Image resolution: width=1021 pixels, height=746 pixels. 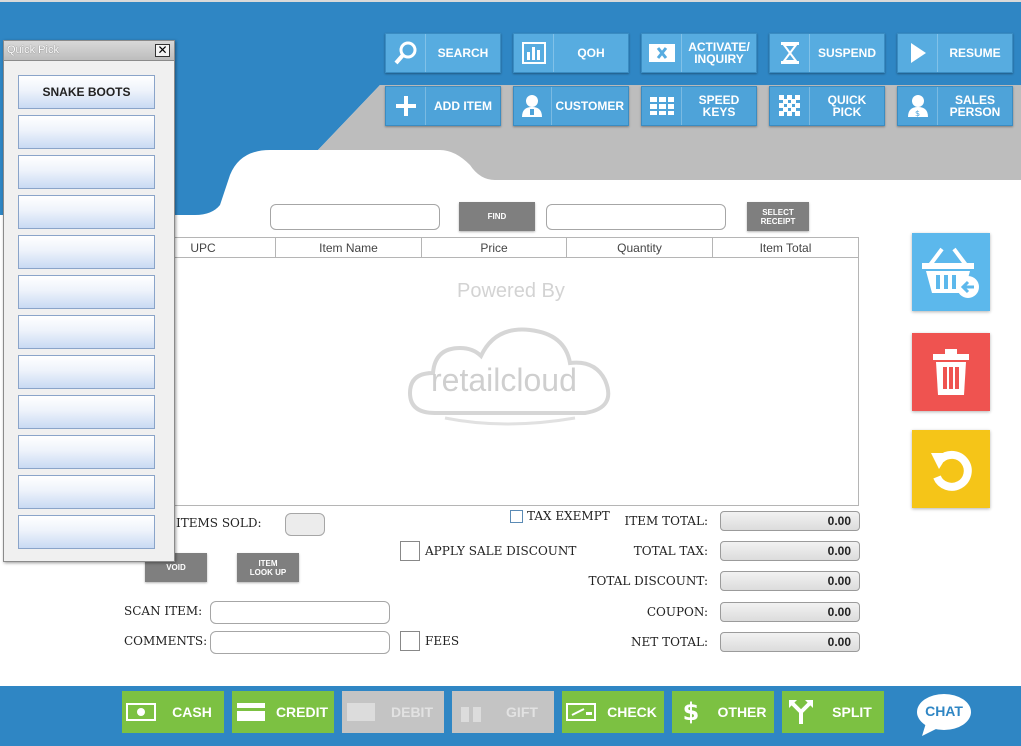 What do you see at coordinates (86, 92) in the screenshot?
I see `quick-pick-item: SNAKE BOOTS` at bounding box center [86, 92].